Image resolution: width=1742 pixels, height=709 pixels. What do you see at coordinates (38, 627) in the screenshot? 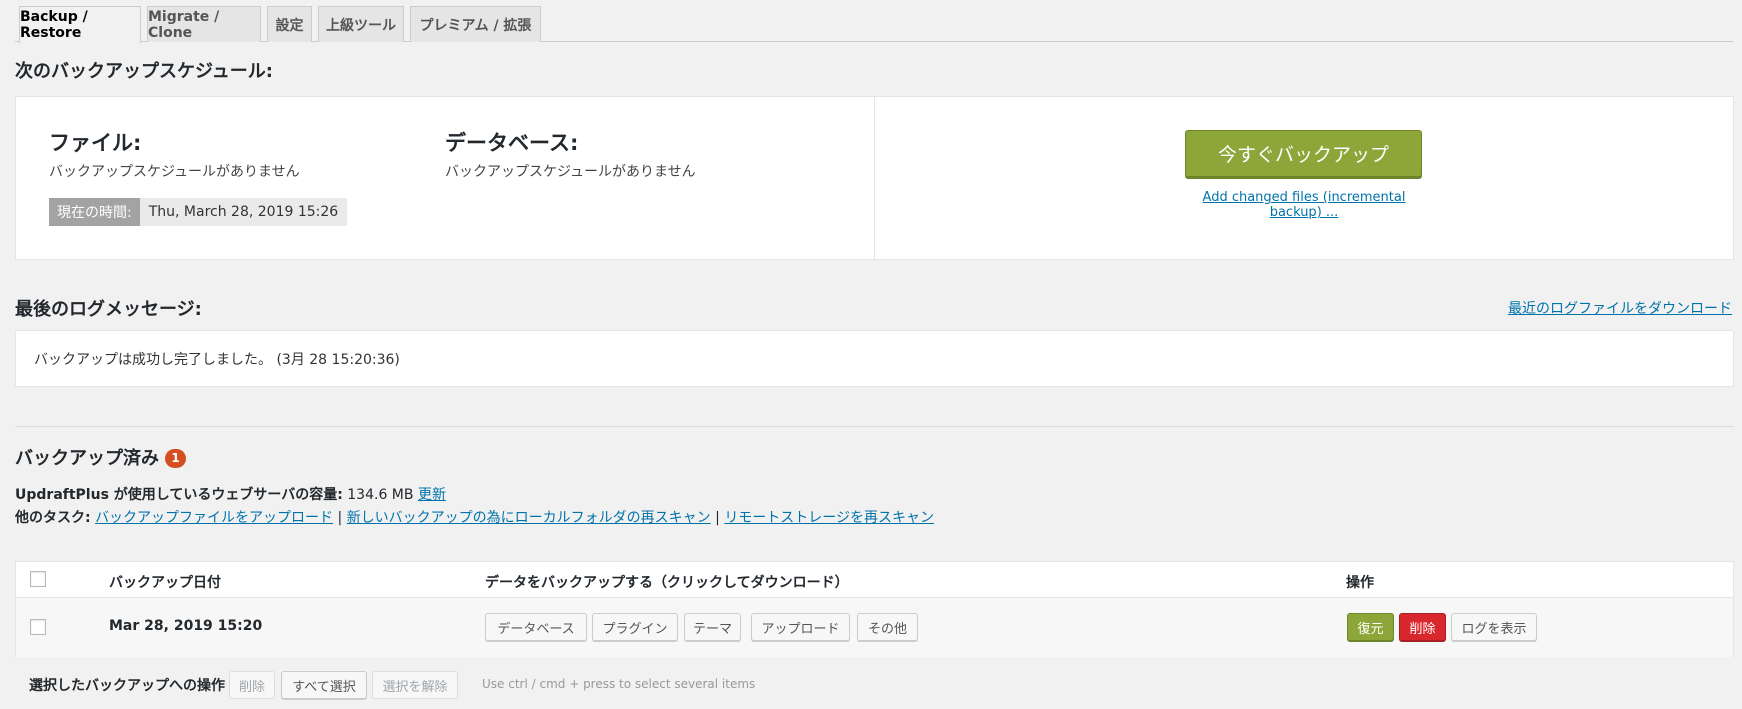
I see `row-checkbox` at bounding box center [38, 627].